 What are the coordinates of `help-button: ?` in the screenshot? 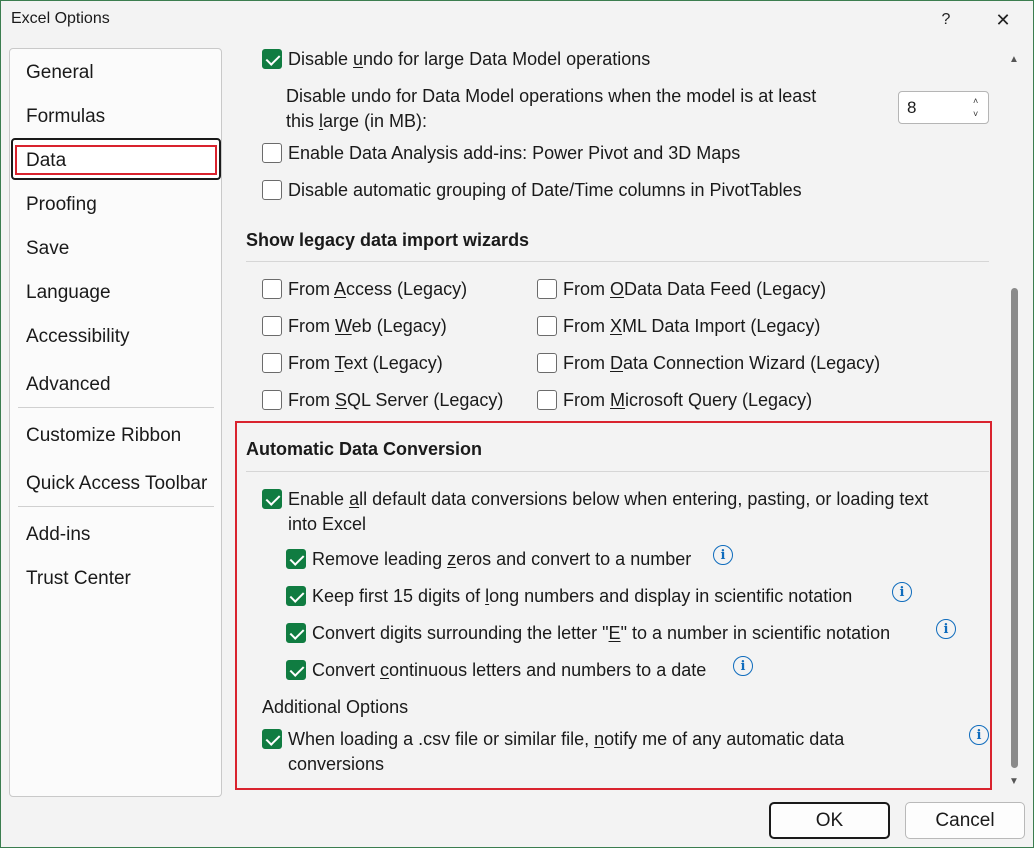 It's located at (946, 20).